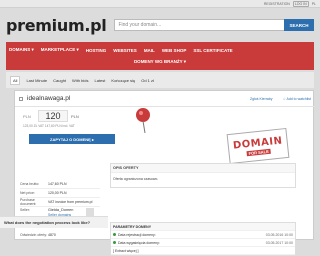 The width and height of the screenshot is (320, 256). What do you see at coordinates (279, 242) in the screenshot?
I see `param-value: 03.05.2017 10:00` at bounding box center [279, 242].